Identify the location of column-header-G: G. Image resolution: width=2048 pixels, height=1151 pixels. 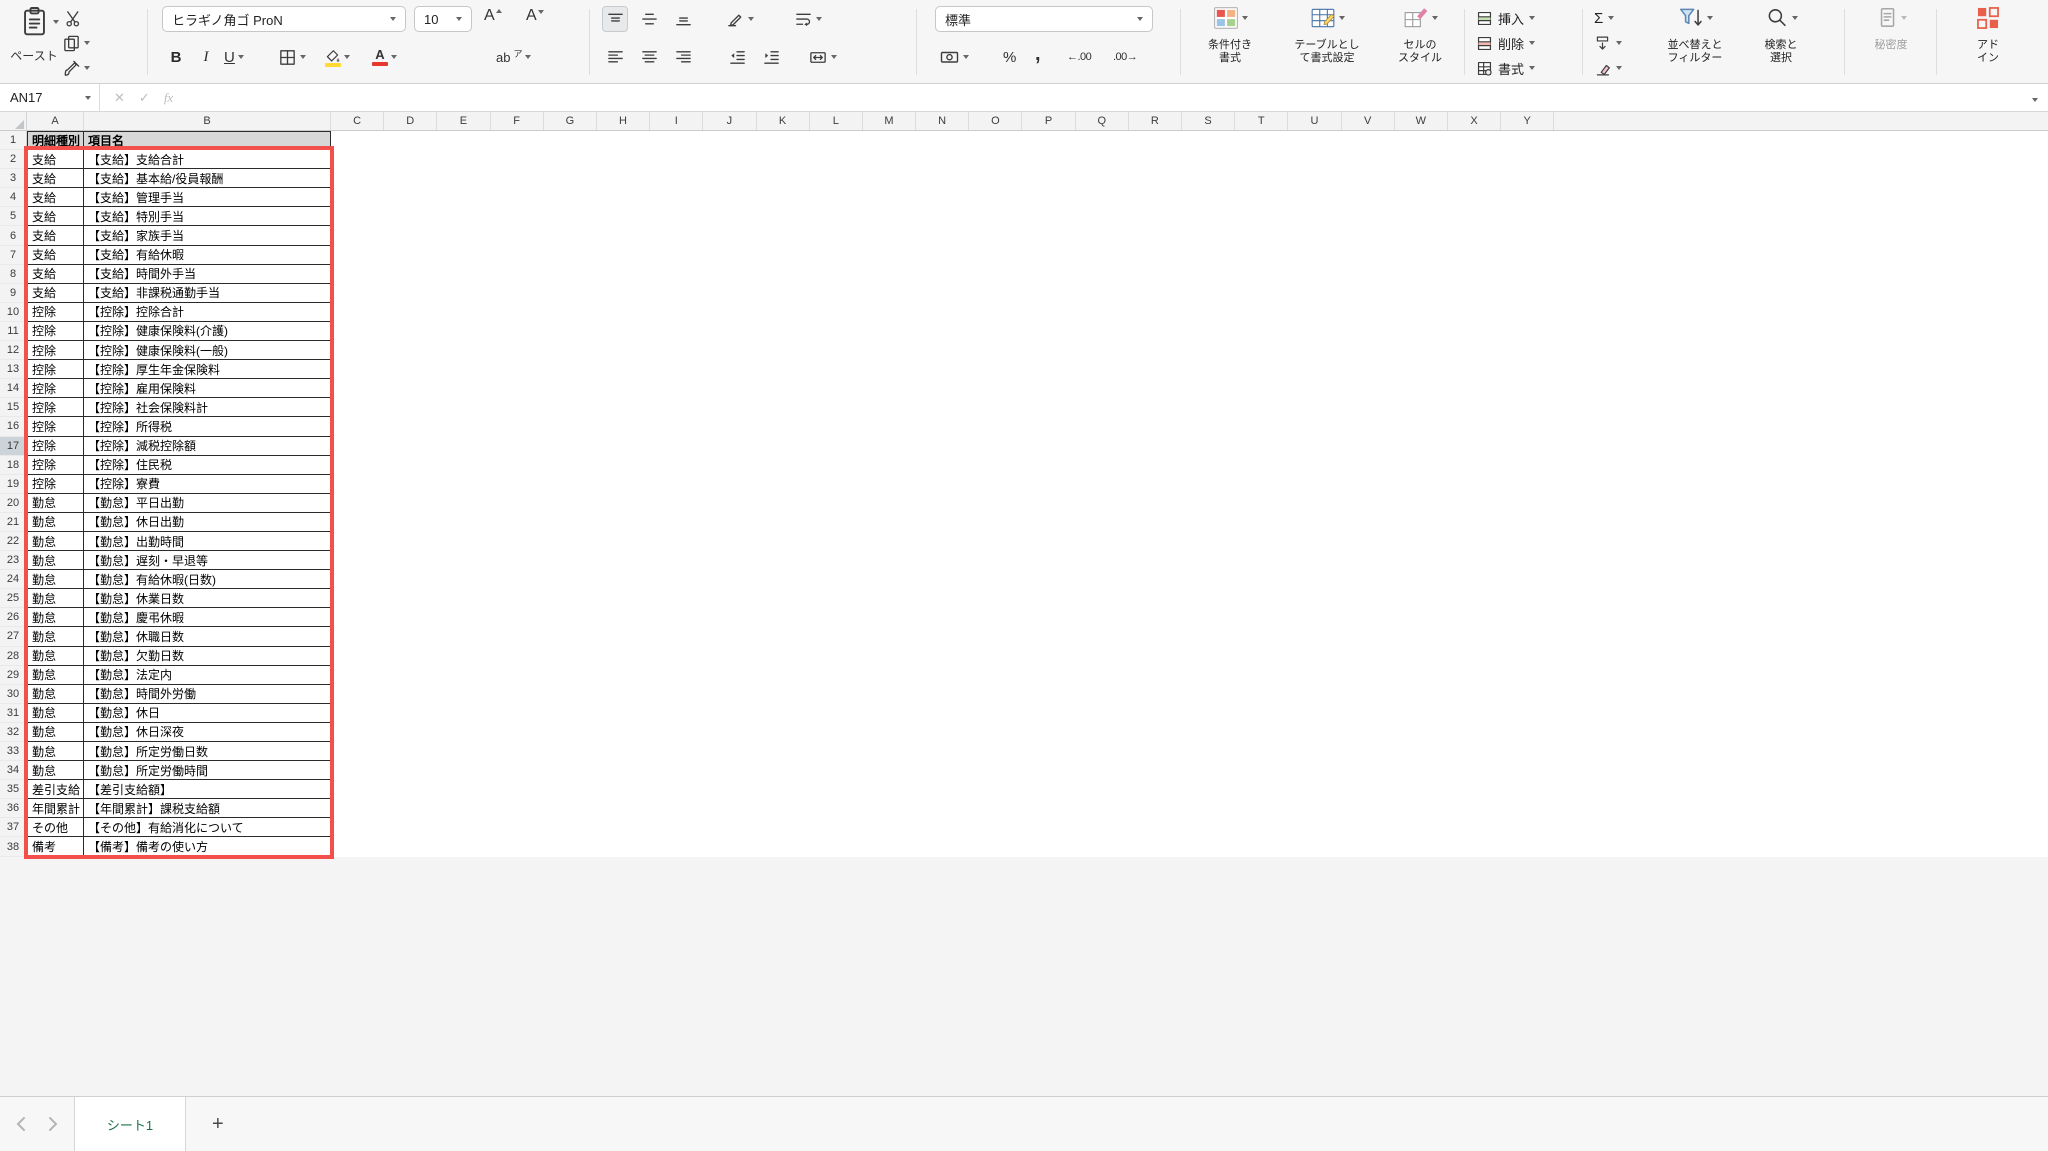
(570, 121).